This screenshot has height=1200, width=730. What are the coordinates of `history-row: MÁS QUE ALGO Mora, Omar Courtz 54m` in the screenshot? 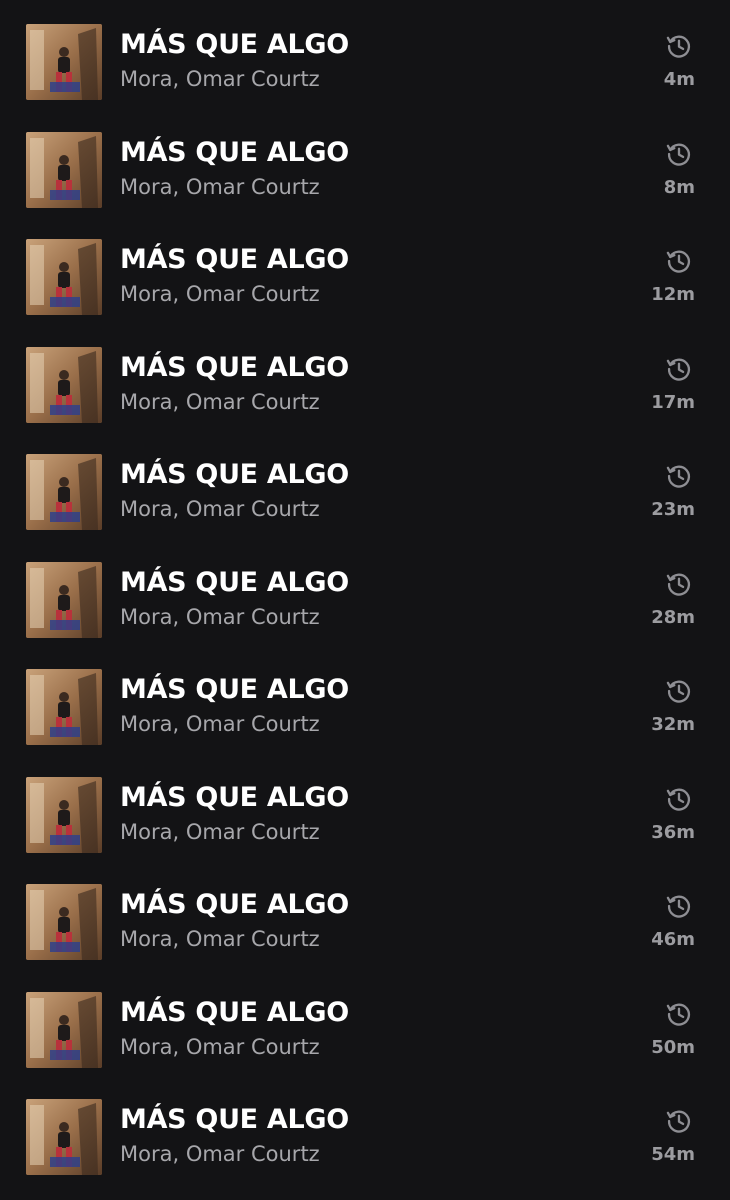 It's located at (365, 1129).